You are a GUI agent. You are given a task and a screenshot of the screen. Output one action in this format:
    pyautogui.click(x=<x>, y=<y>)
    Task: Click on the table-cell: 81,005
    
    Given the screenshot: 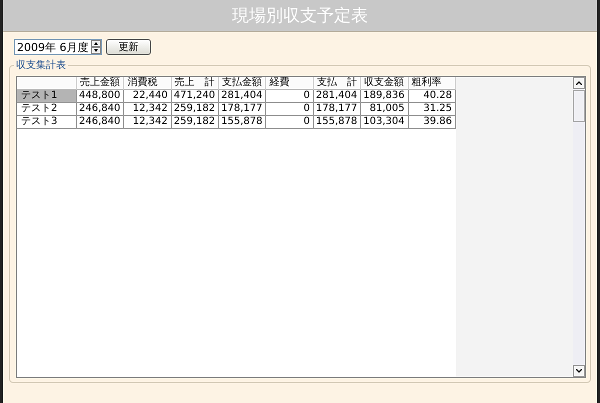 What is the action you would take?
    pyautogui.click(x=385, y=109)
    